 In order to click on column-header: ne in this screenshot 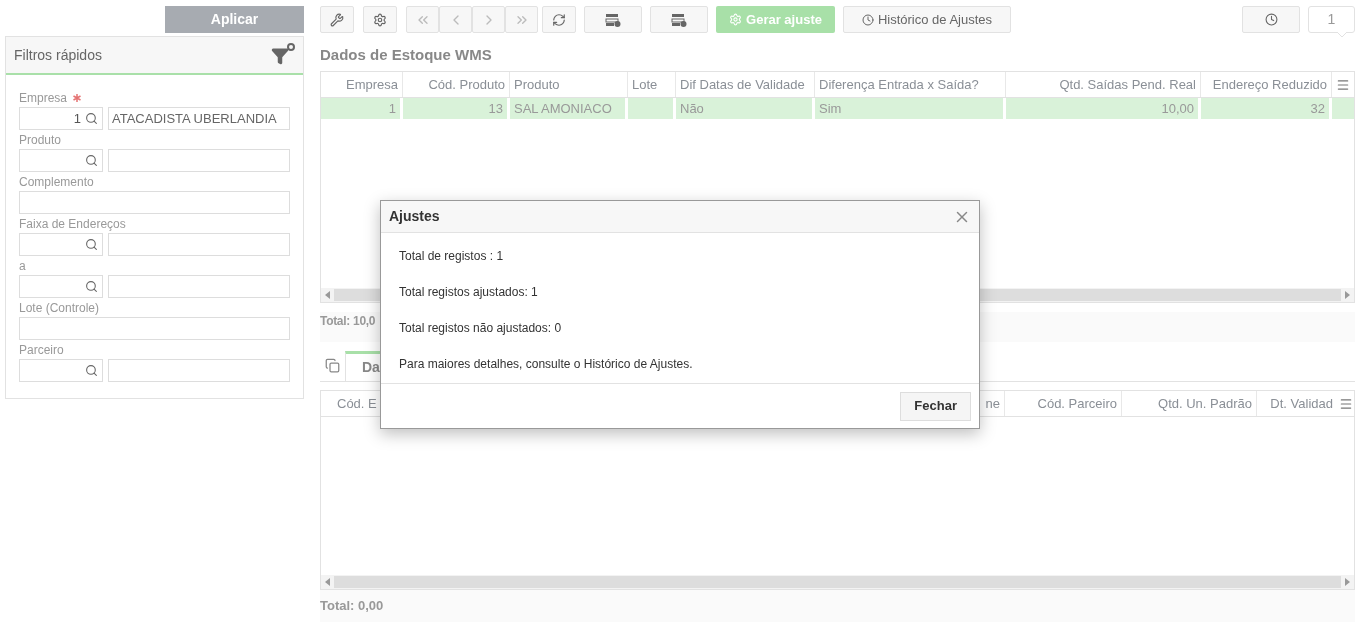, I will do `click(992, 403)`.